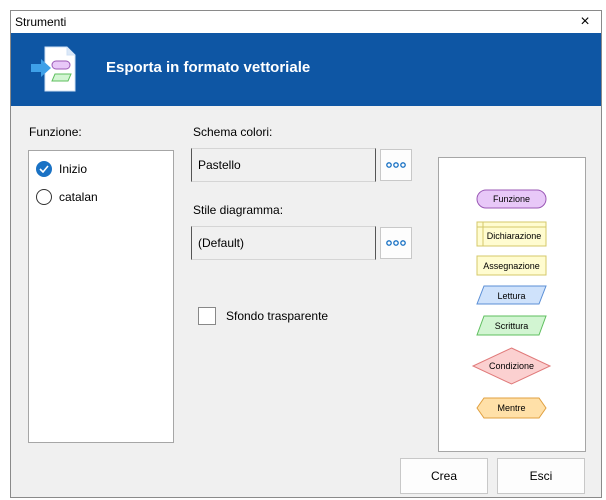  What do you see at coordinates (208, 67) in the screenshot?
I see `banner-title: Esporta in formato vettoriale` at bounding box center [208, 67].